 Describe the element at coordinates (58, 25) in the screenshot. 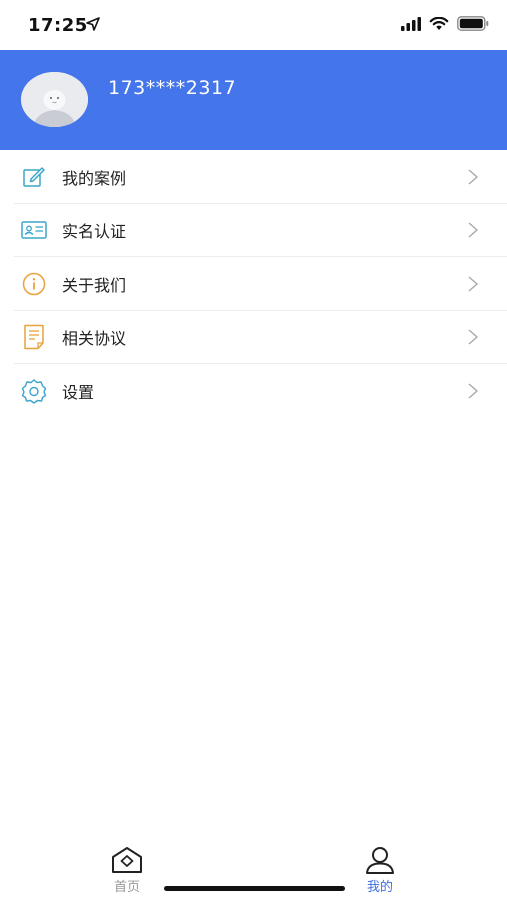

I see `status-time: 17:25` at that location.